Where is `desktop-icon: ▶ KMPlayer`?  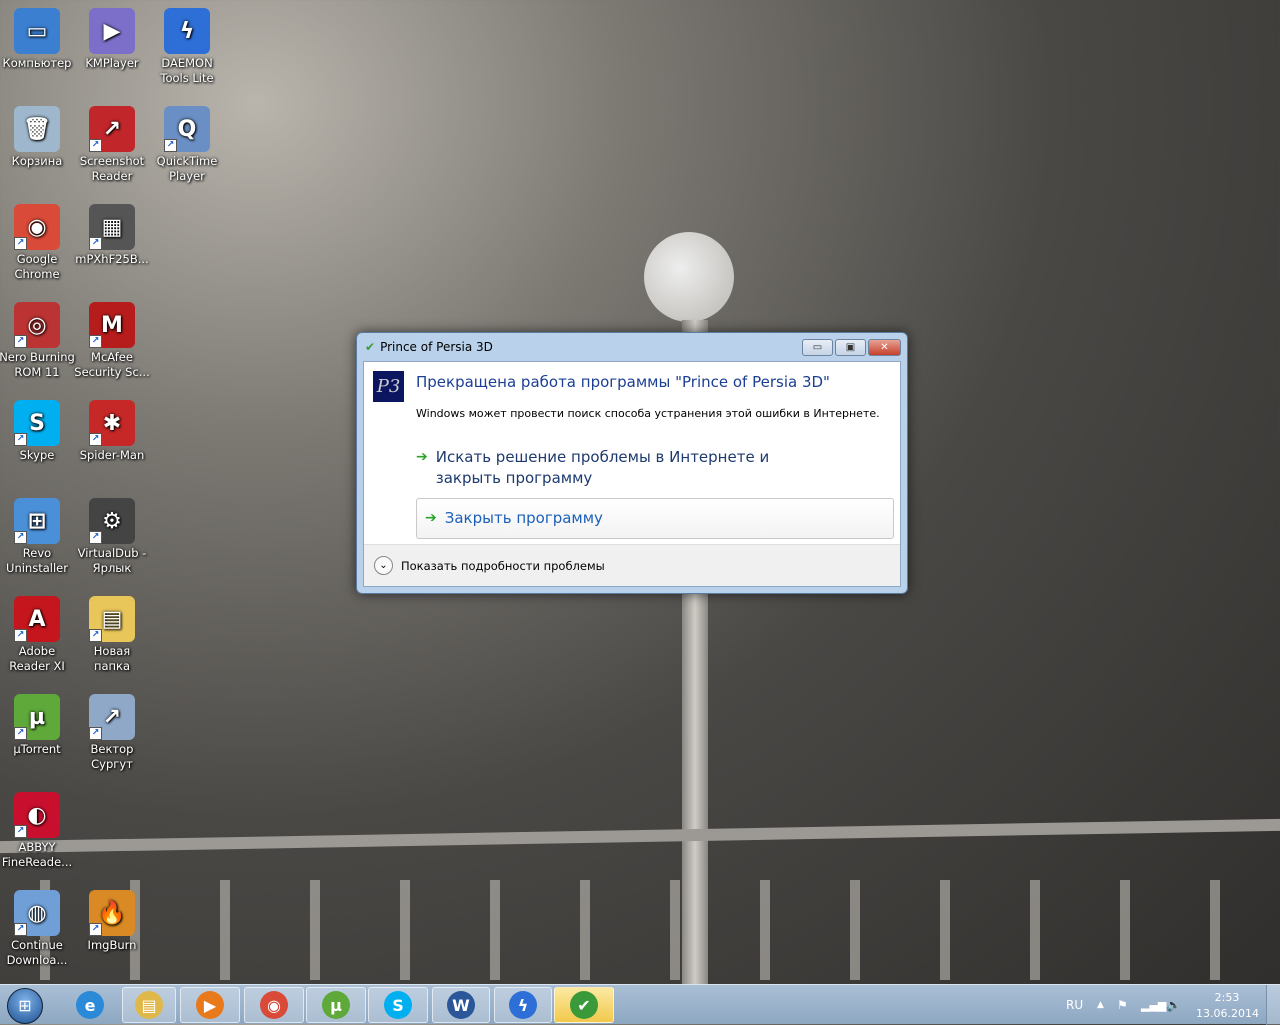 desktop-icon: ▶ KMPlayer is located at coordinates (112, 39).